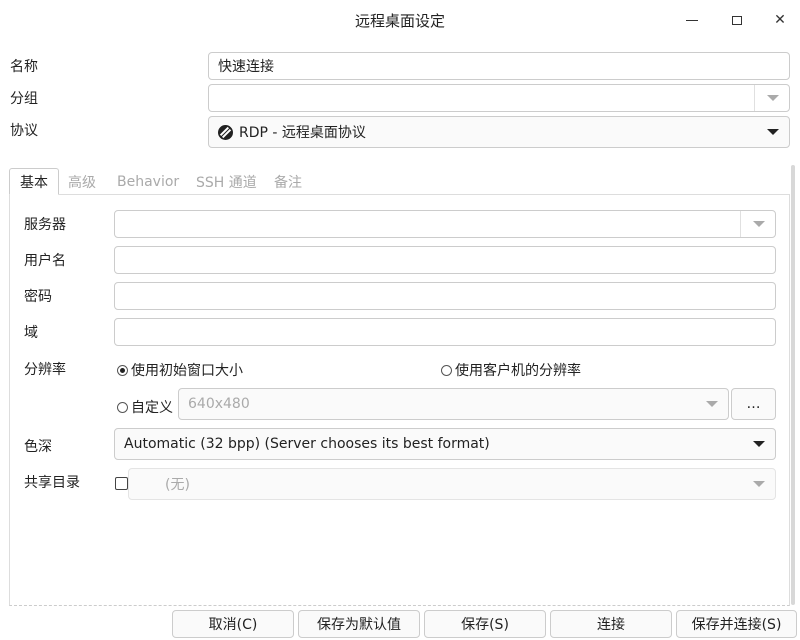 The height and width of the screenshot is (640, 800). What do you see at coordinates (233, 624) in the screenshot?
I see `cancel-button: 取消(C)` at bounding box center [233, 624].